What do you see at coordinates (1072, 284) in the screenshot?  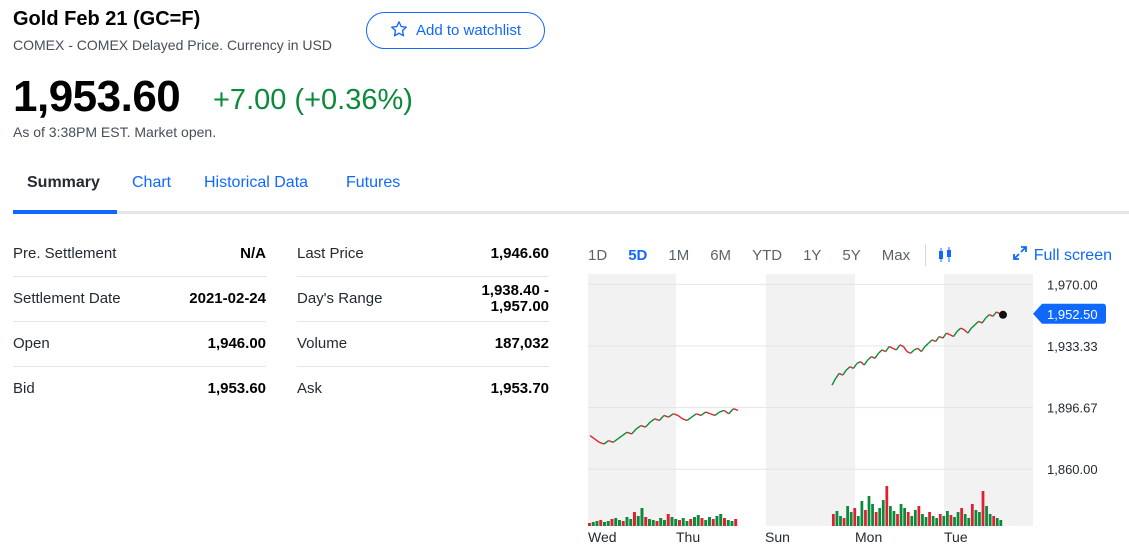 I see `y-tick-label: 1,970.00` at bounding box center [1072, 284].